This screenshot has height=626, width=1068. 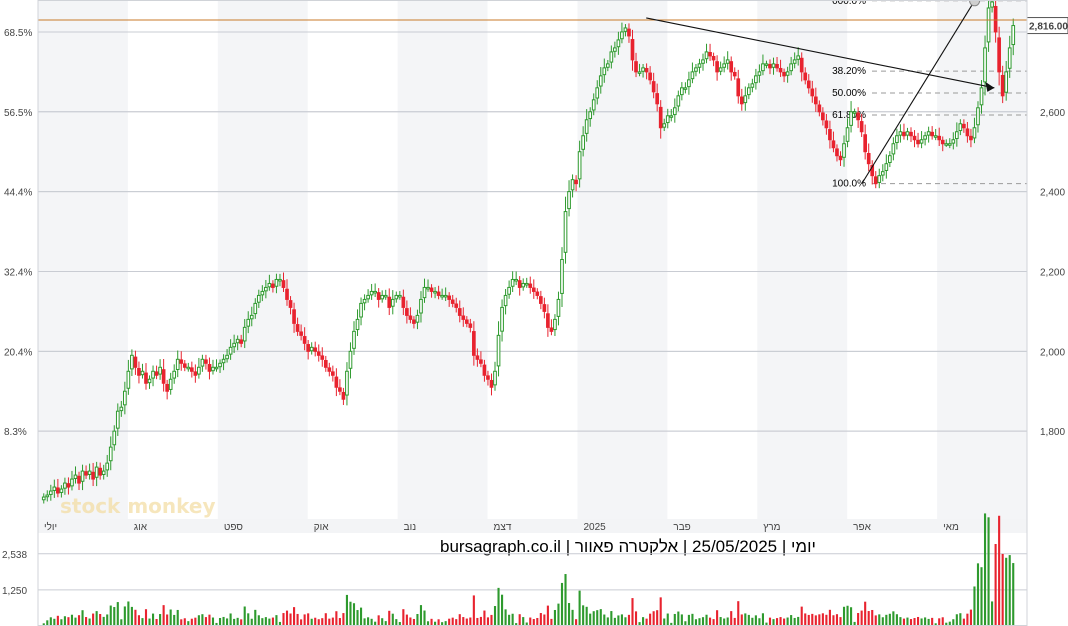 What do you see at coordinates (532, 572) in the screenshot?
I see `volume-grid` at bounding box center [532, 572].